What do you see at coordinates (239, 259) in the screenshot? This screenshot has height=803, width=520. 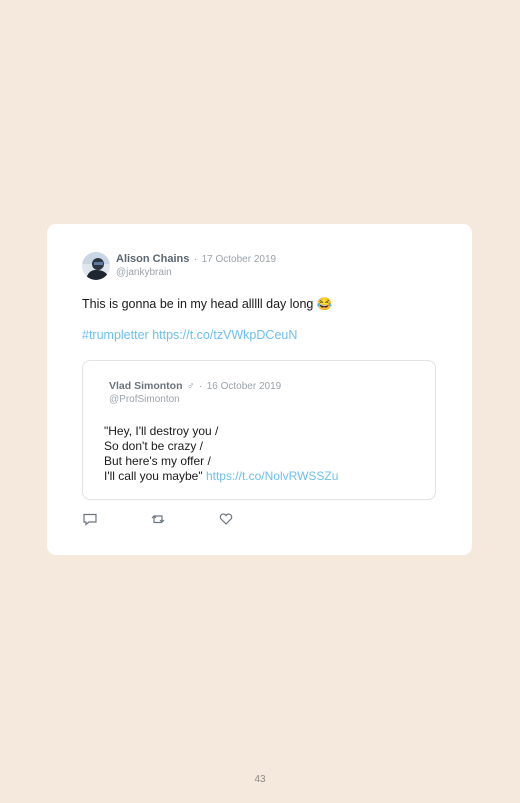 I see `tweet-date: 17 October 2019` at bounding box center [239, 259].